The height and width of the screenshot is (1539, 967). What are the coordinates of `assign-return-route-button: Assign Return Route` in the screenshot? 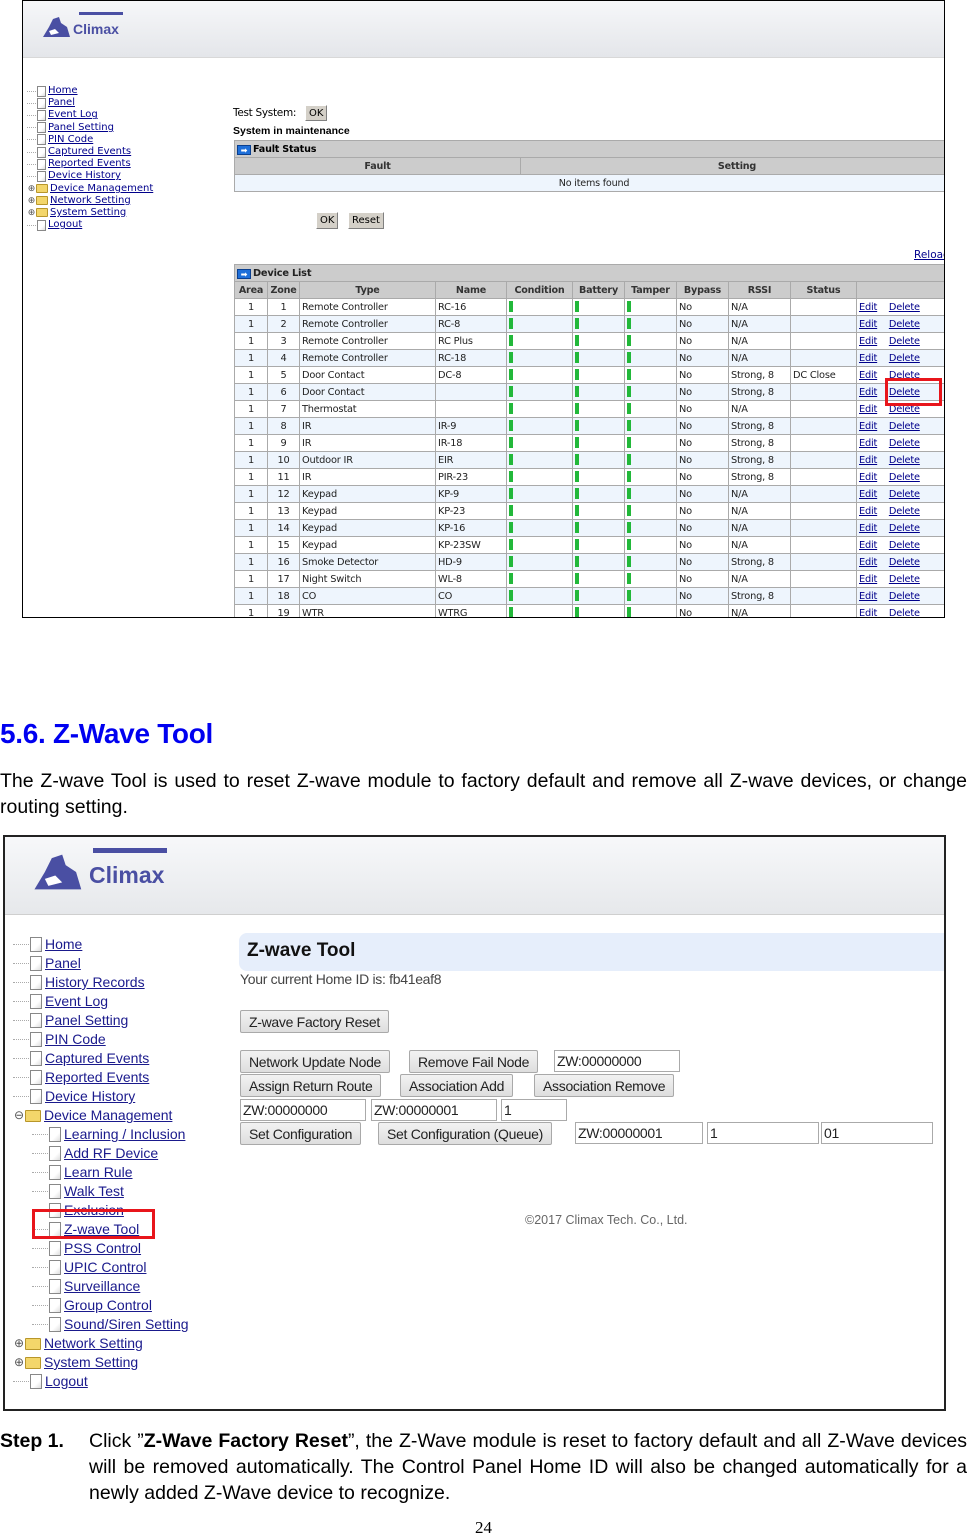 It's located at (311, 1085).